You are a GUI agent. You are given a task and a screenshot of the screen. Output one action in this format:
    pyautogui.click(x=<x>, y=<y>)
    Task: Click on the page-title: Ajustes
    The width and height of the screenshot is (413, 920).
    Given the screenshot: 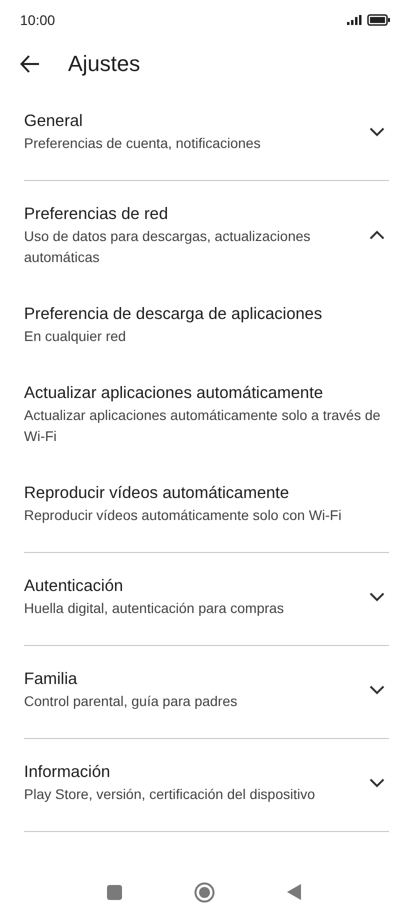 What is the action you would take?
    pyautogui.click(x=104, y=64)
    